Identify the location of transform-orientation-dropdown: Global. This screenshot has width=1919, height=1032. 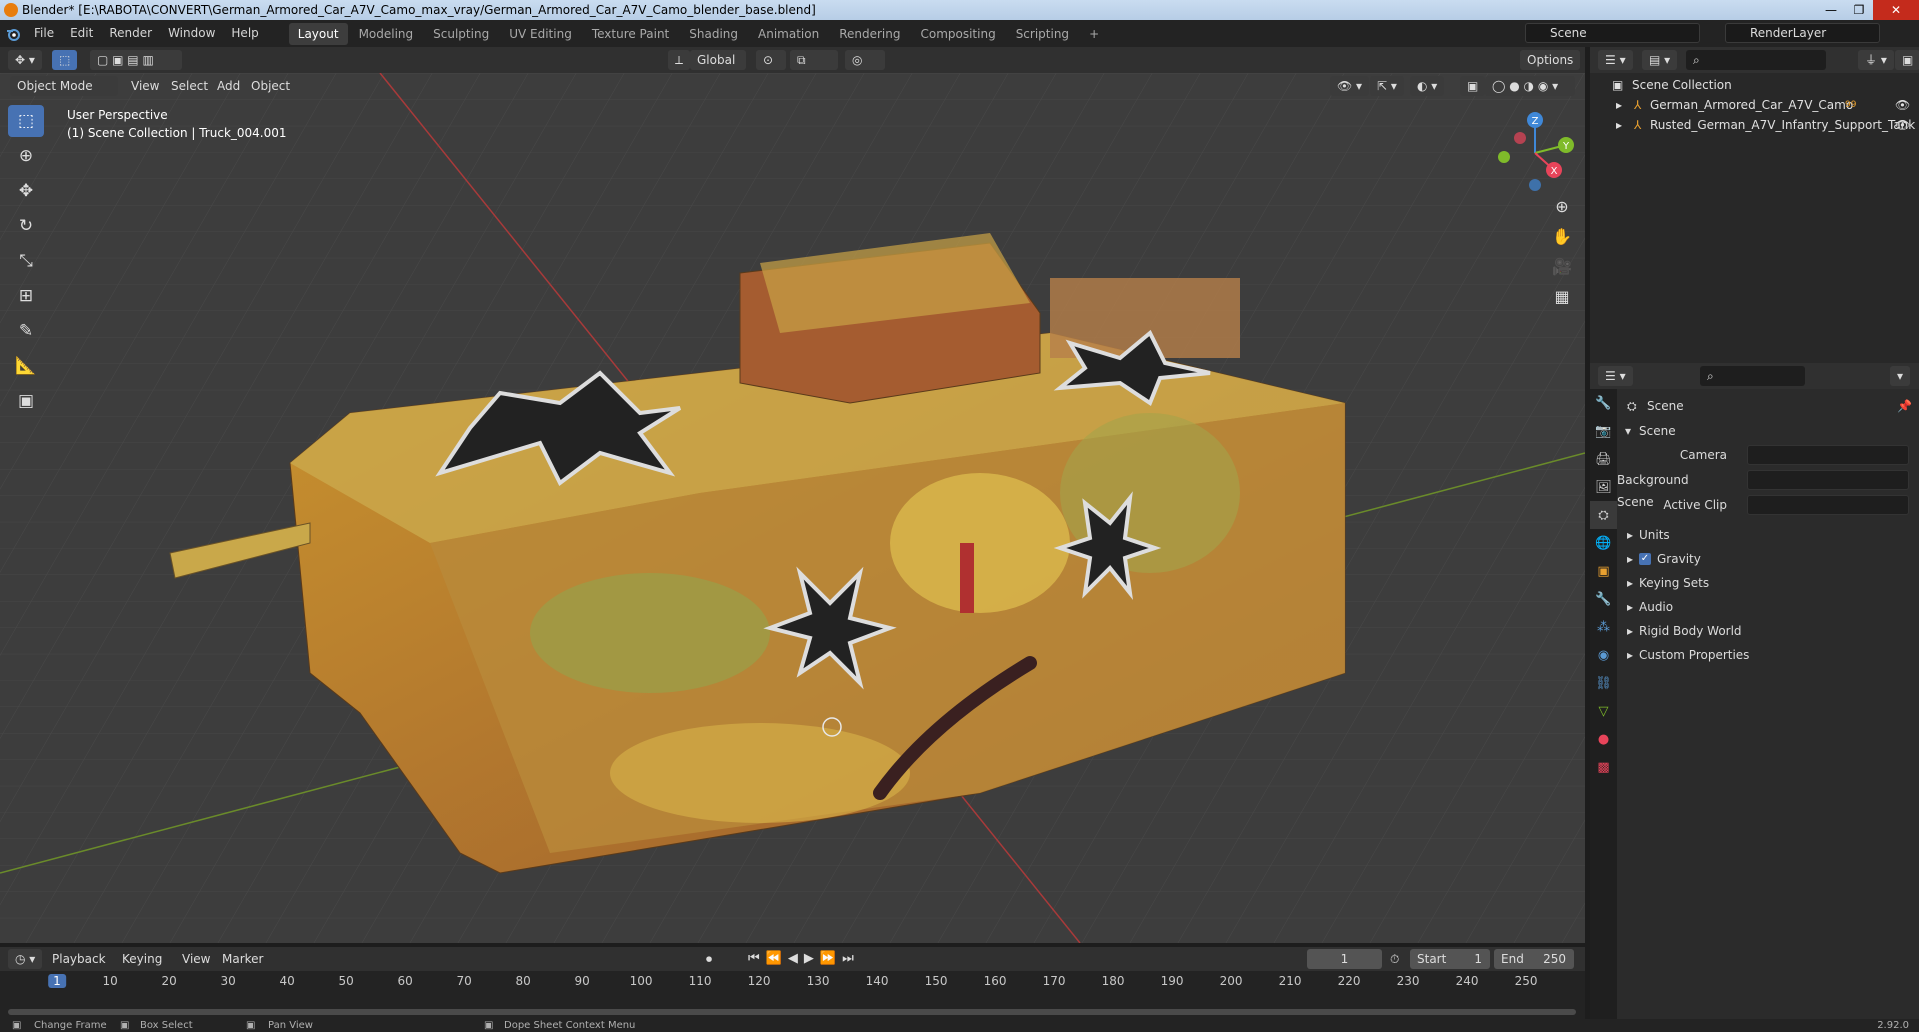
(718, 60).